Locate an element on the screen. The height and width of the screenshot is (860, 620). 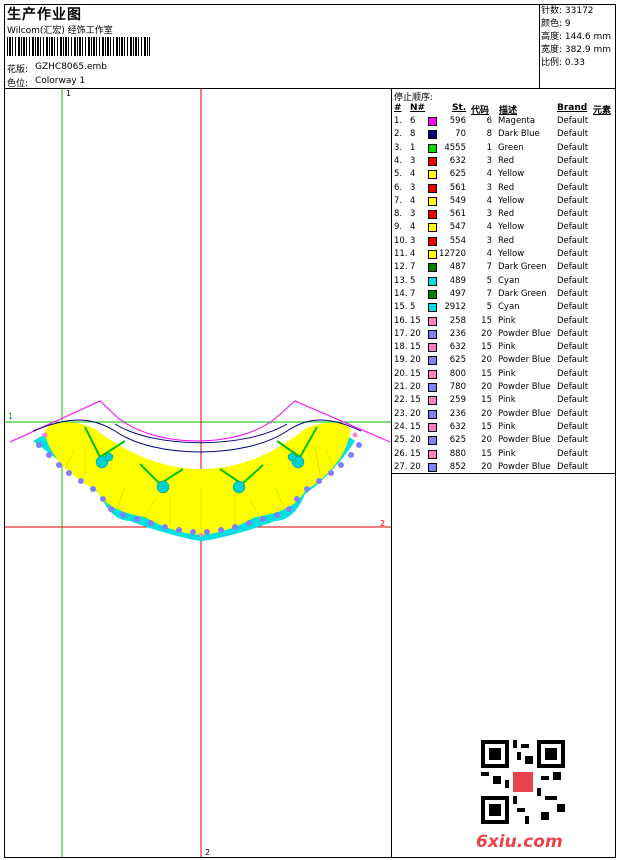
row-num: 15. is located at coordinates (401, 307).